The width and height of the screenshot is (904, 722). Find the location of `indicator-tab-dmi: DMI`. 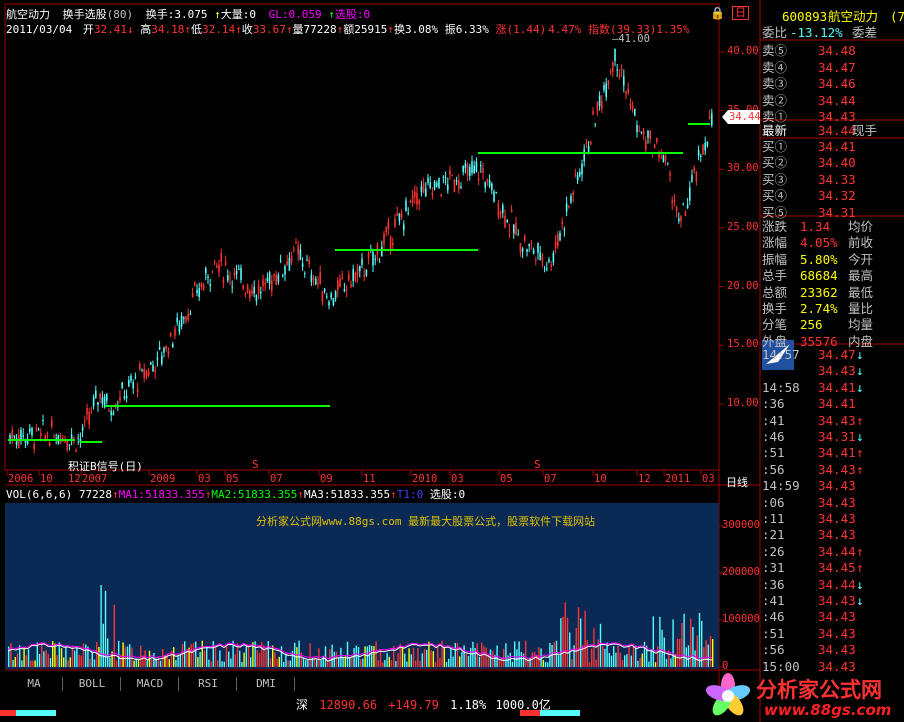

indicator-tab-dmi: DMI is located at coordinates (266, 684).